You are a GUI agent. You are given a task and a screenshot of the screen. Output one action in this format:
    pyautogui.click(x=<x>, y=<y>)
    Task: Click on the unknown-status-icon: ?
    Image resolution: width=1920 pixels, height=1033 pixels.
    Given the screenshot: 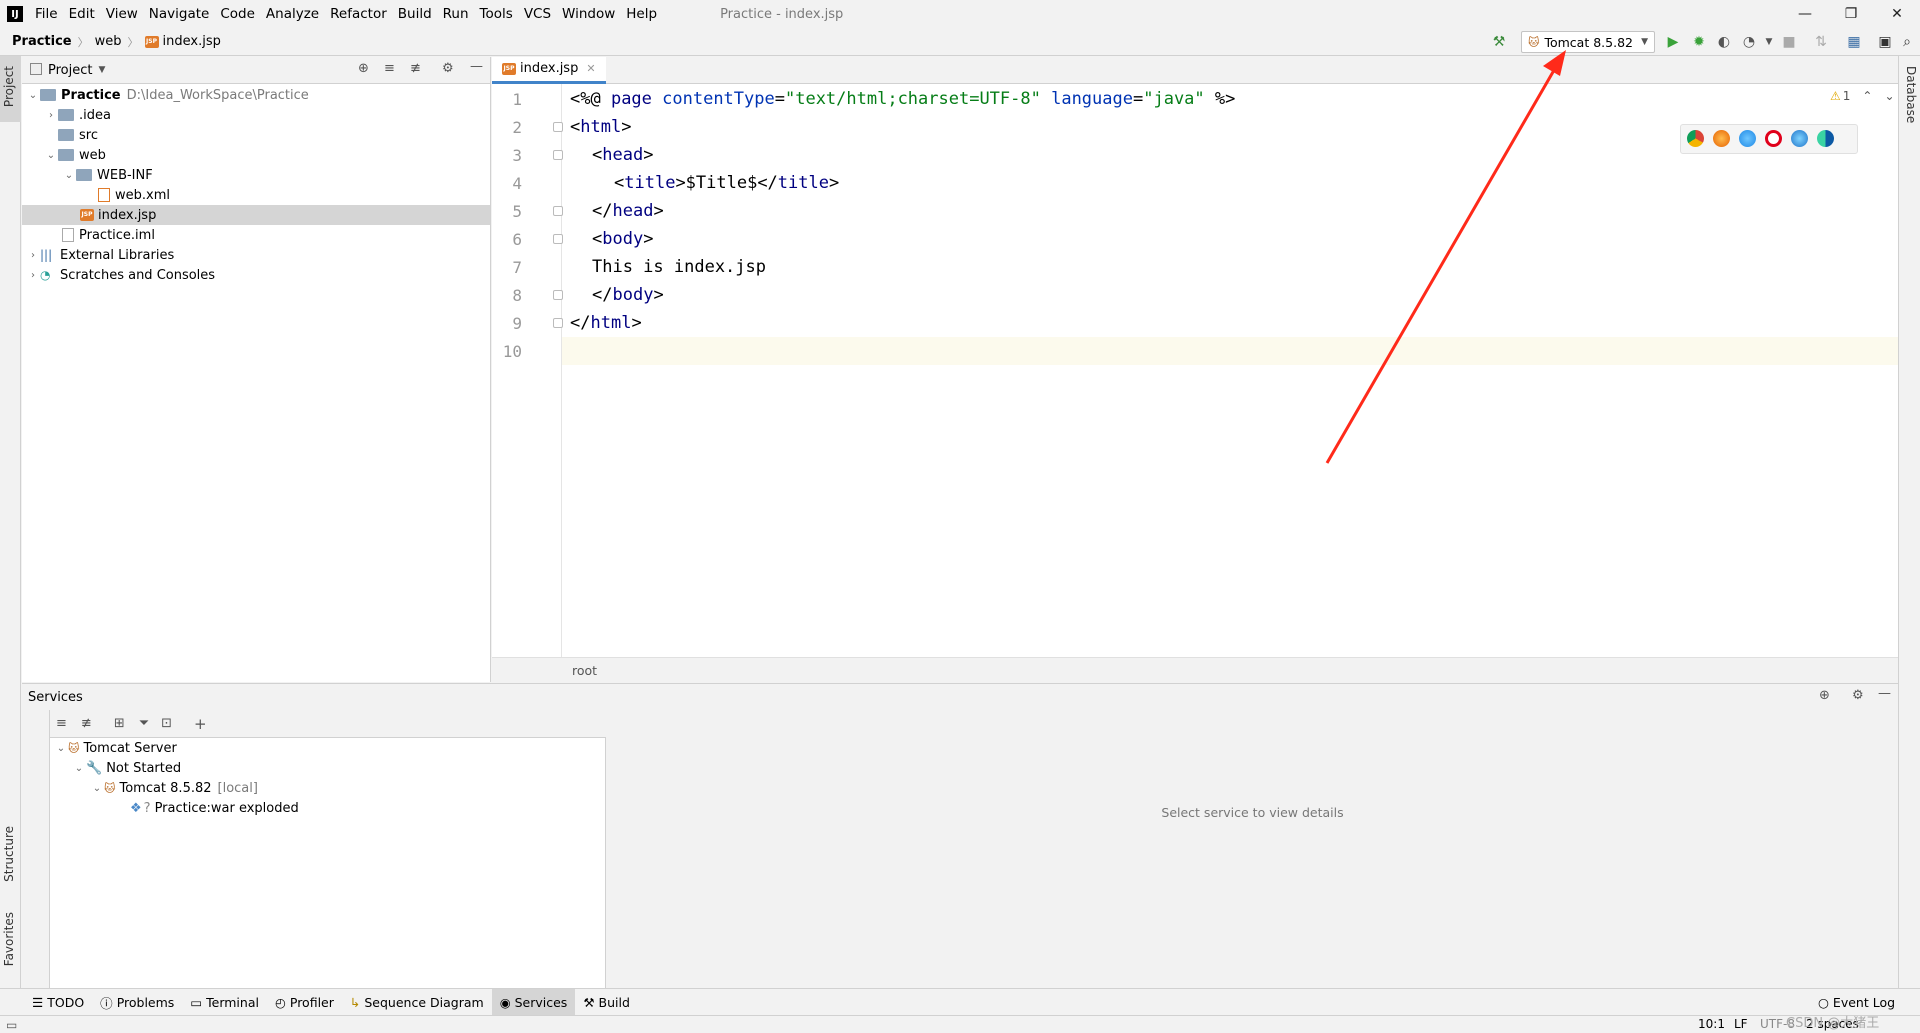 What is the action you would take?
    pyautogui.click(x=147, y=808)
    